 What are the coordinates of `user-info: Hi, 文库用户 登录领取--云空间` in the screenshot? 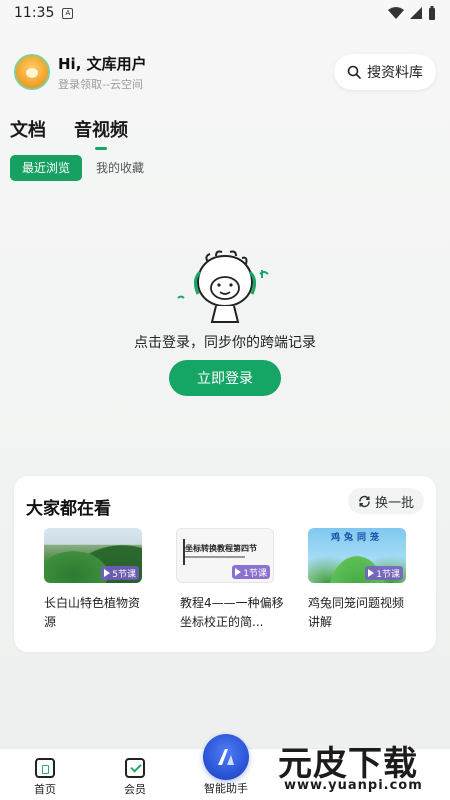 It's located at (102, 72).